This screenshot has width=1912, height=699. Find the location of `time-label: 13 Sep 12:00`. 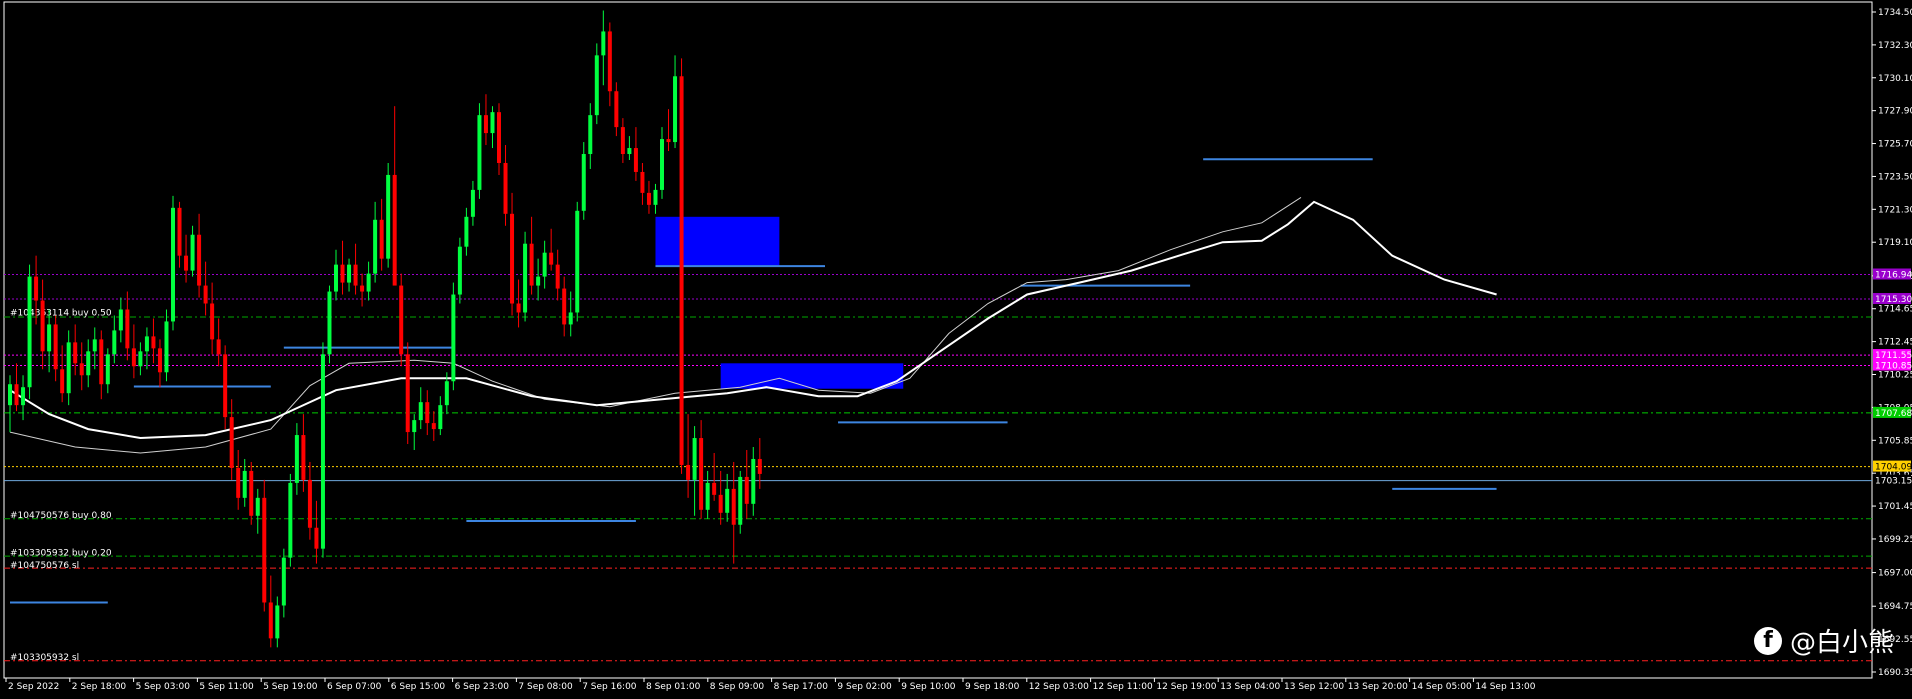

time-label: 13 Sep 12:00 is located at coordinates (1314, 687).